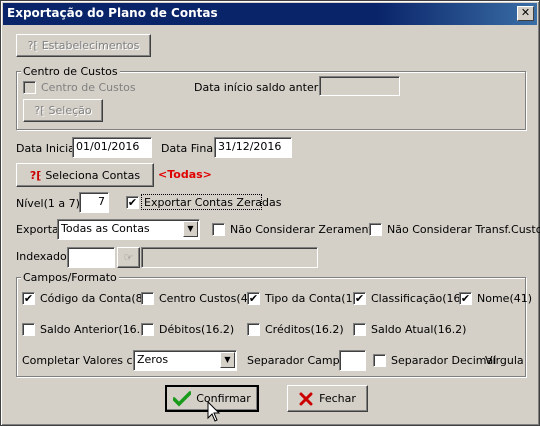 This screenshot has width=540, height=426. Describe the element at coordinates (352, 360) in the screenshot. I see `separador-campos-field` at that location.